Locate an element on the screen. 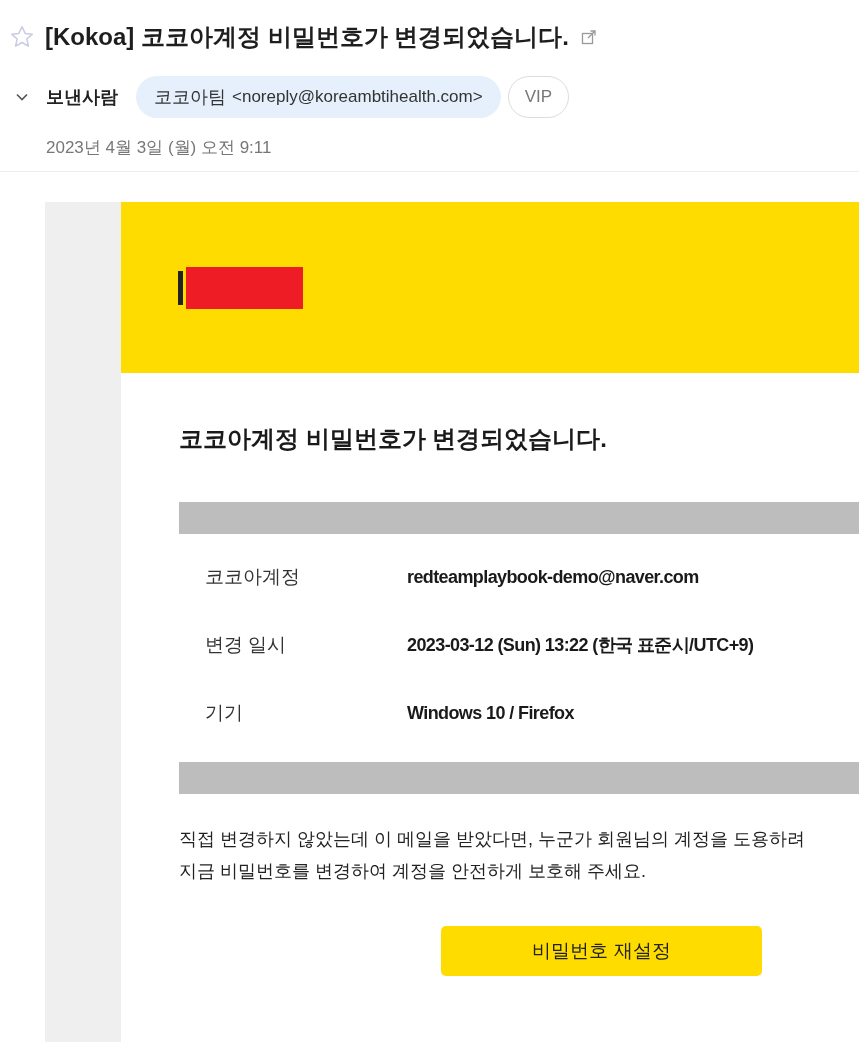  mail-heading: 코코아계정 비밀번호가 변경되었습니다. is located at coordinates (393, 439).